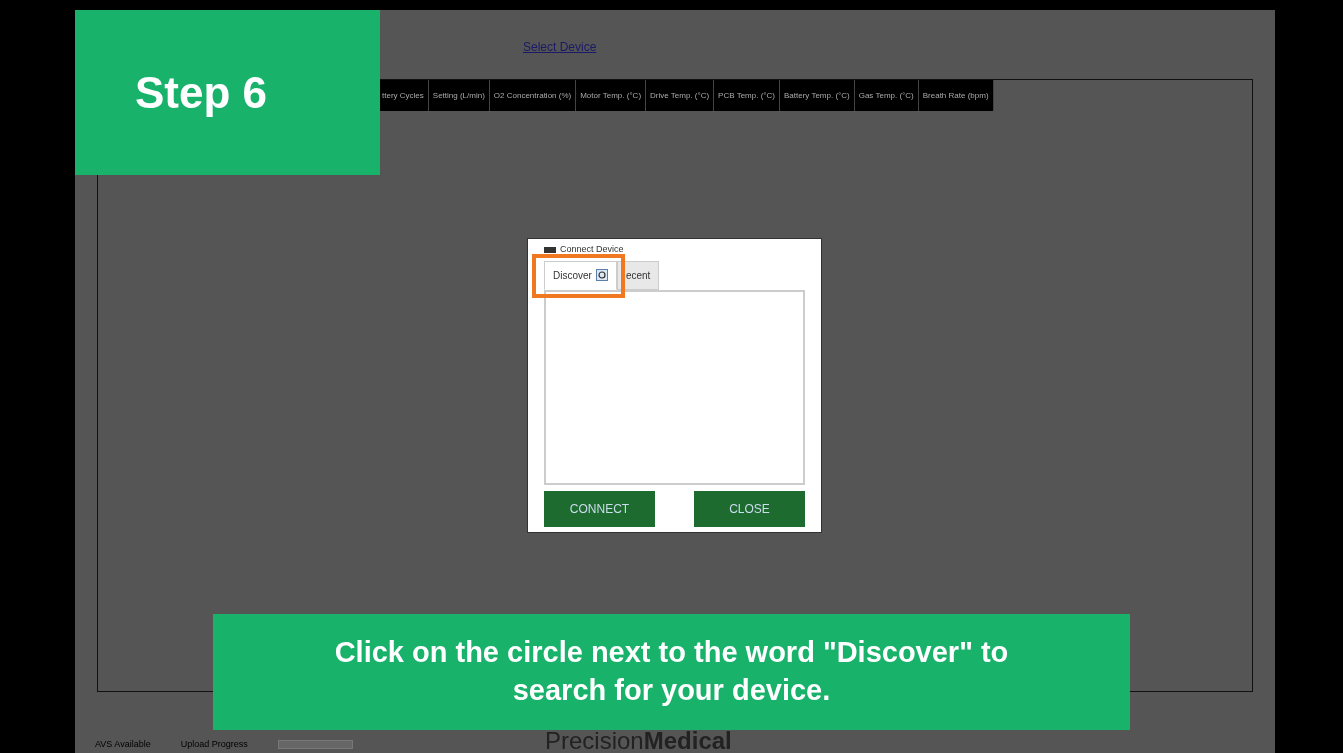 This screenshot has height=753, width=1343. I want to click on upload-label: Upload Progress, so click(214, 744).